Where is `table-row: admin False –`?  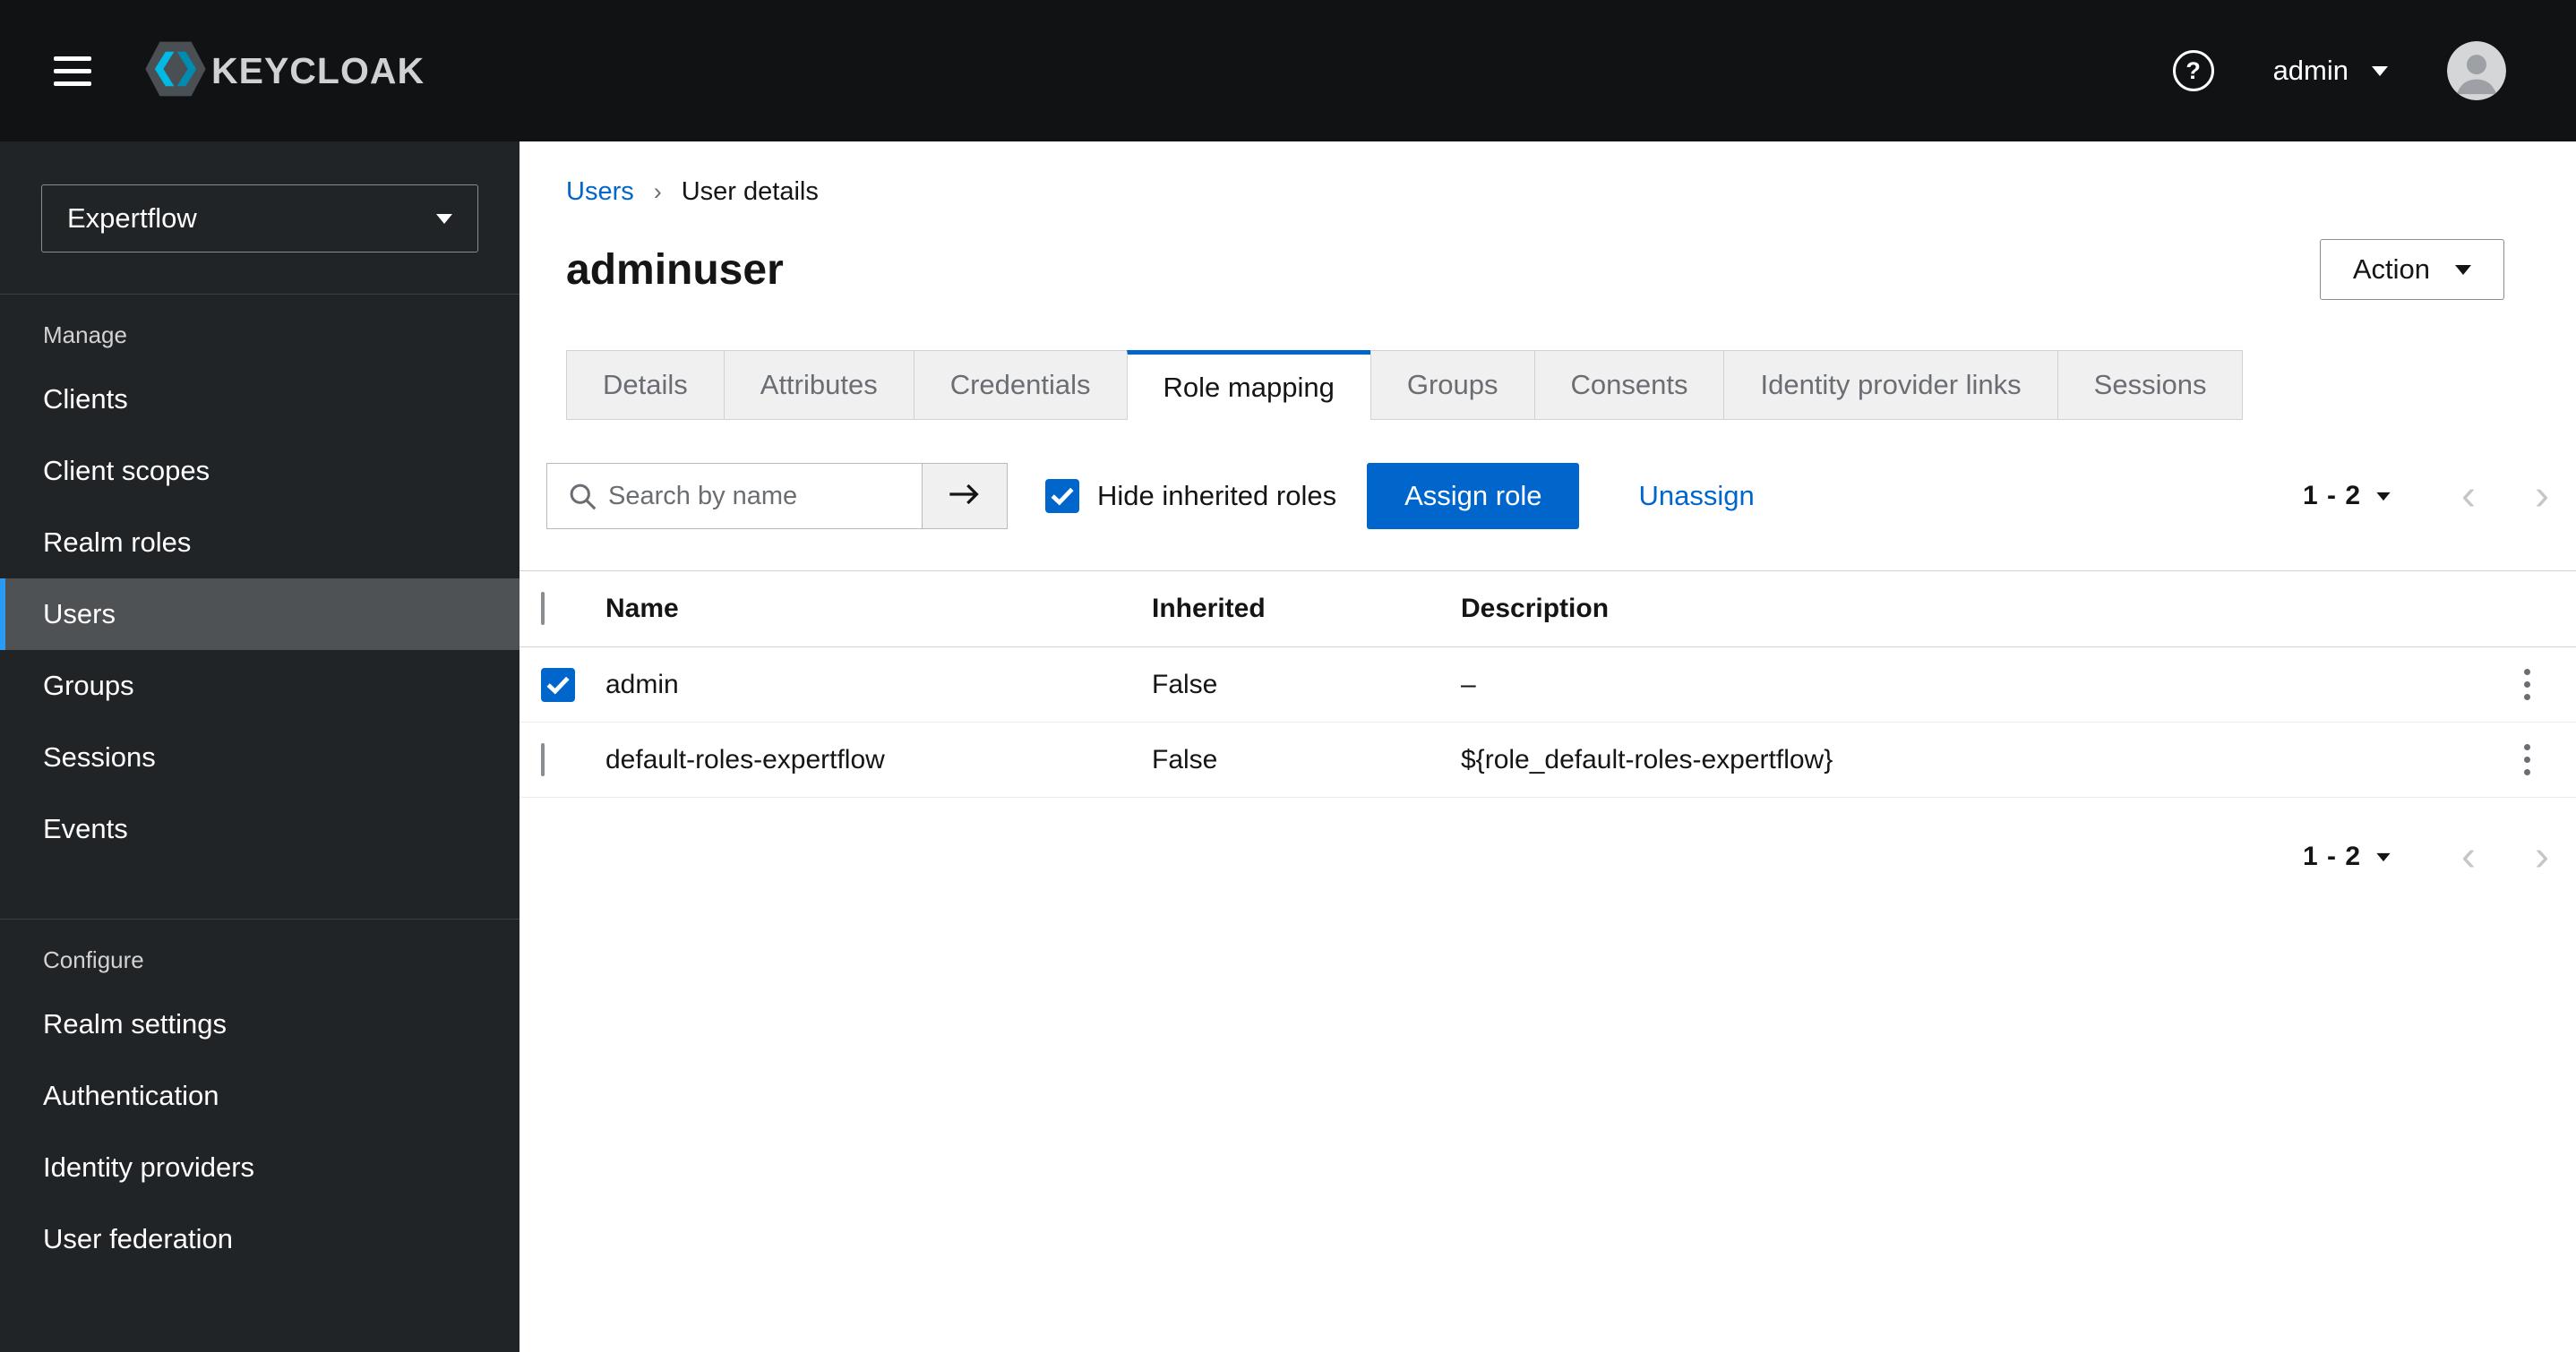 table-row: admin False – is located at coordinates (1547, 685).